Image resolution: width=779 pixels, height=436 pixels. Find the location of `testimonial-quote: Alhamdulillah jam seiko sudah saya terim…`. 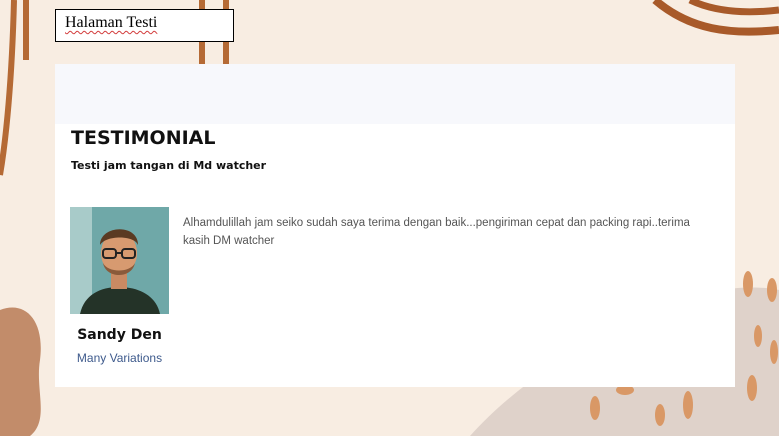

testimonial-quote: Alhamdulillah jam seiko sudah saya terim… is located at coordinates (436, 232).